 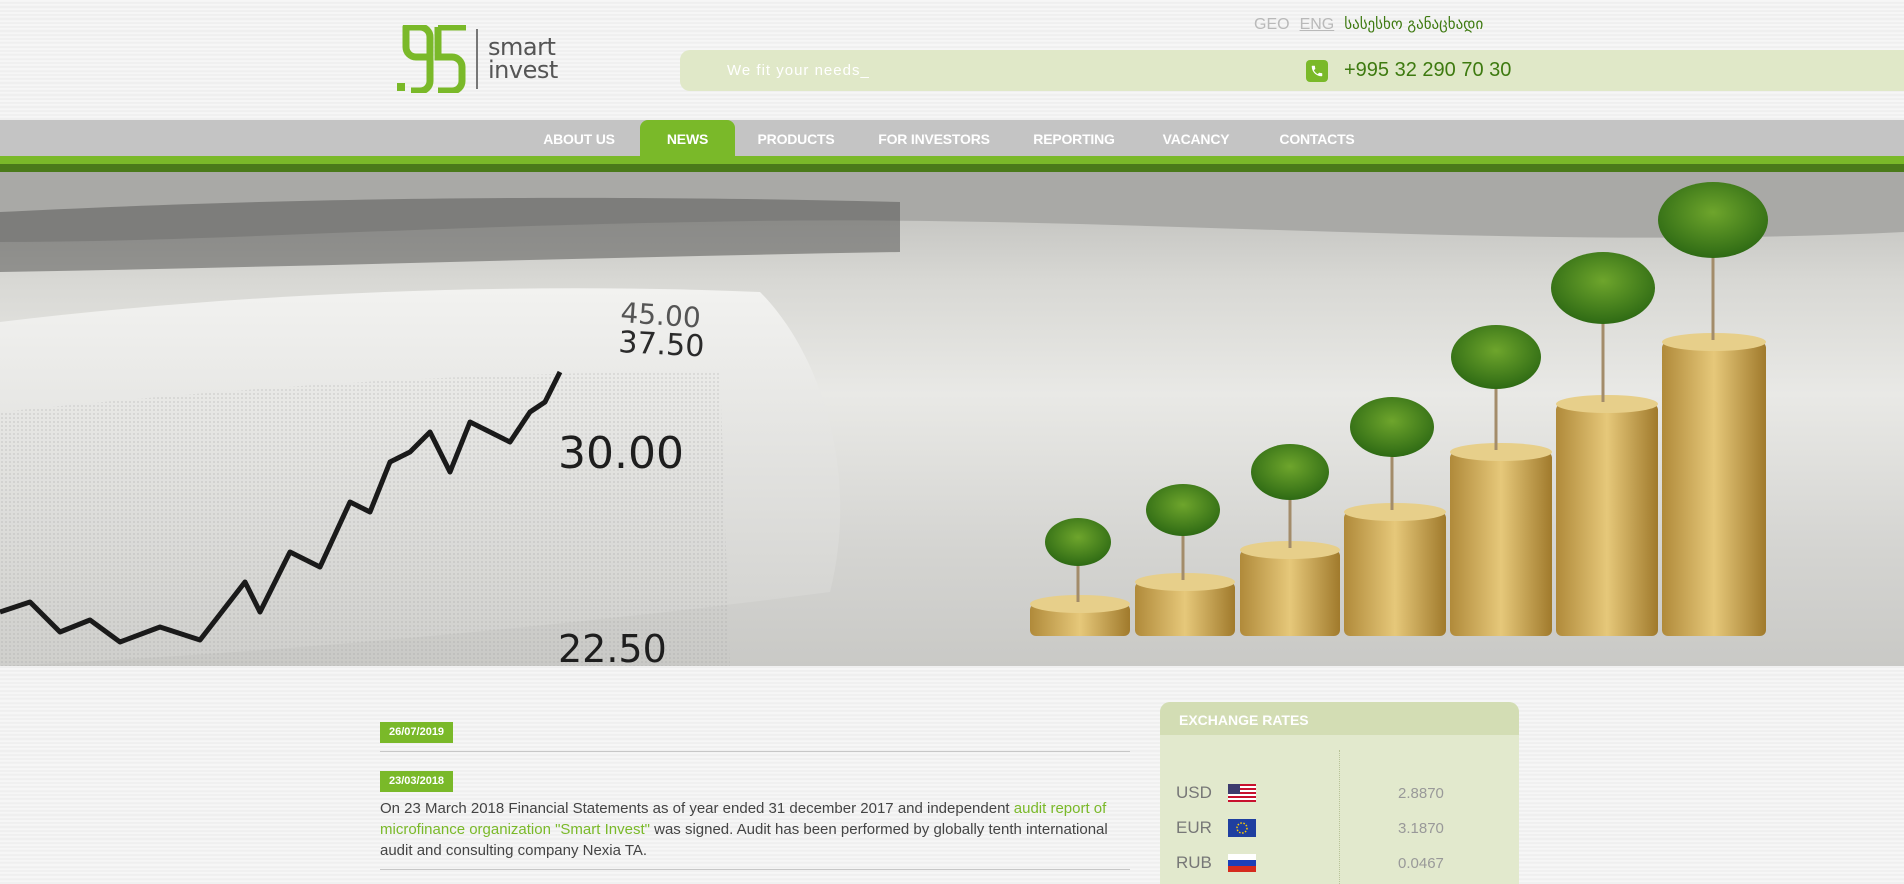 What do you see at coordinates (523, 70) in the screenshot?
I see `logo-line2: invest` at bounding box center [523, 70].